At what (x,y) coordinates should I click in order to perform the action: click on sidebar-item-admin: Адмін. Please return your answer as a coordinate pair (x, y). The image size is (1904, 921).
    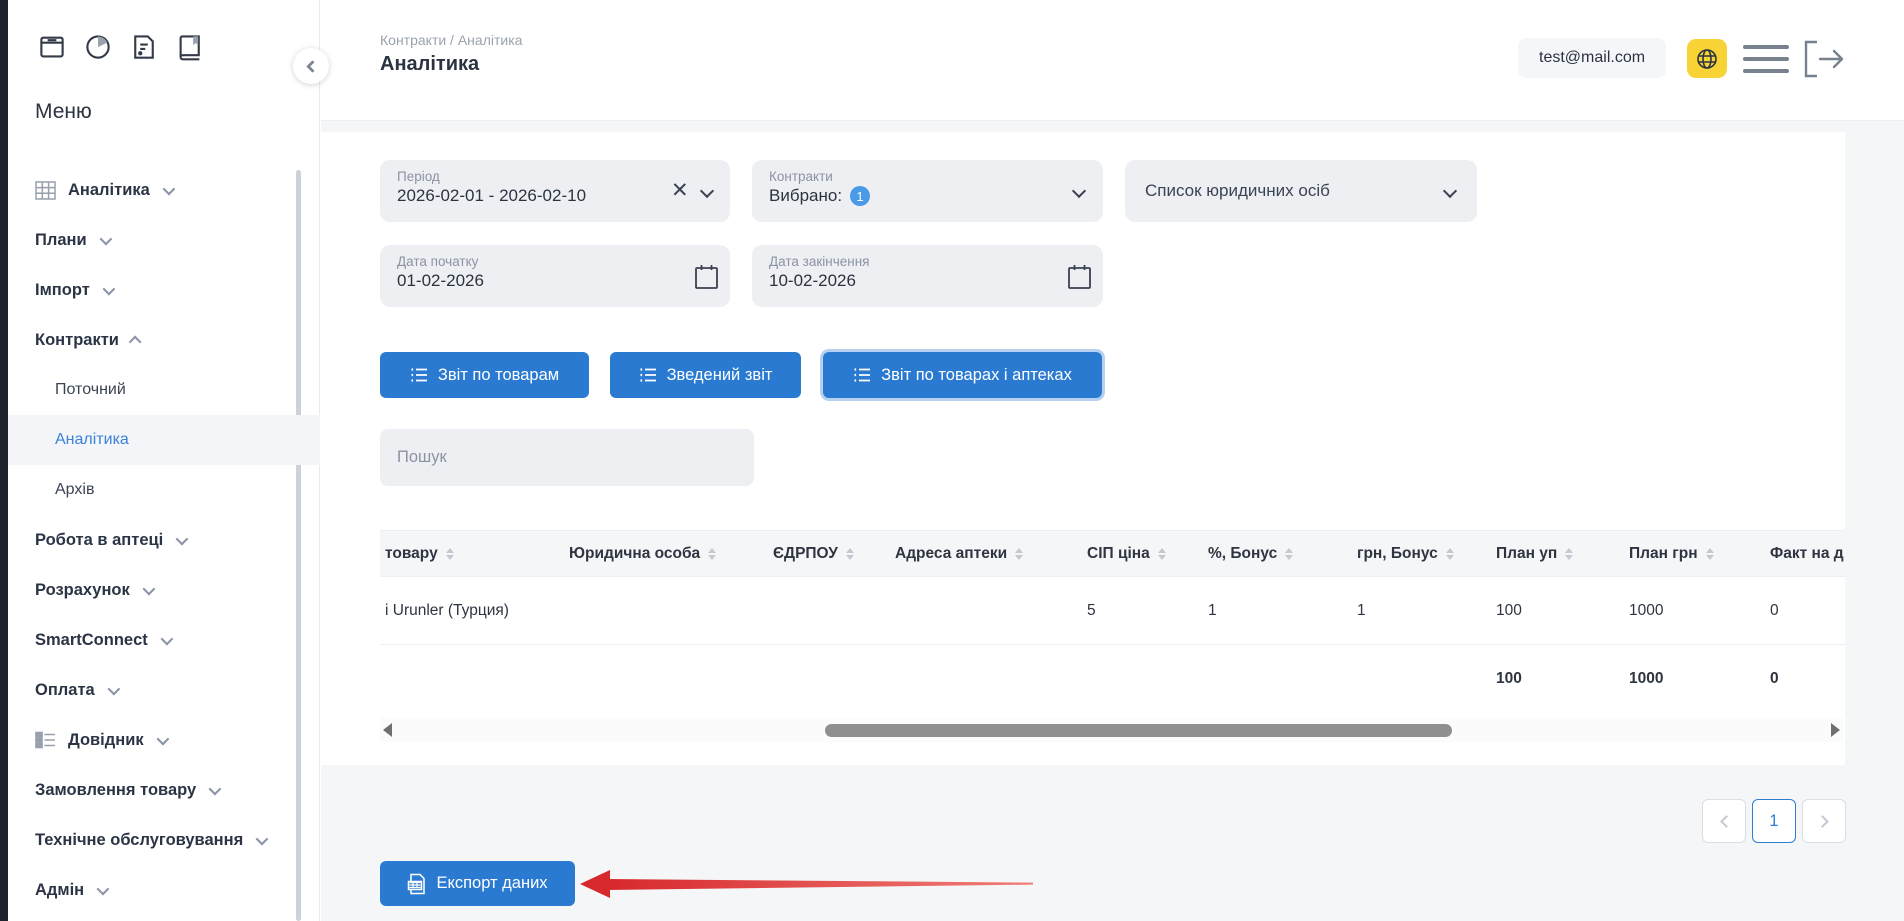
    Looking at the image, I should click on (164, 890).